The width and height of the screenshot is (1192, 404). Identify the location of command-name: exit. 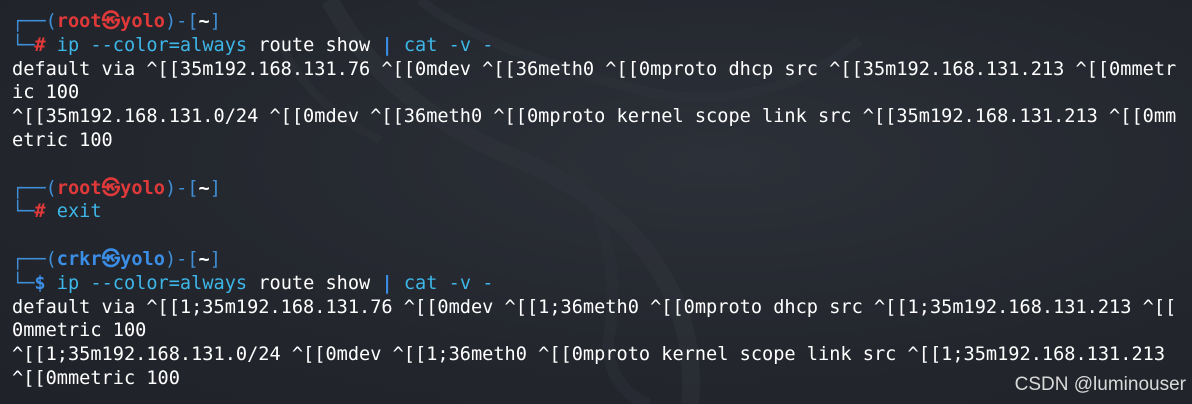
(79, 212).